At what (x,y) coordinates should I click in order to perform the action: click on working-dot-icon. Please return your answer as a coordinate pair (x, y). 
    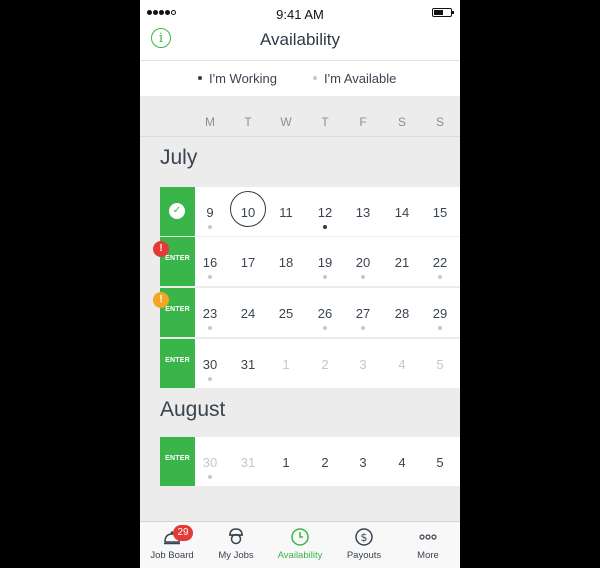
    Looking at the image, I should click on (200, 77).